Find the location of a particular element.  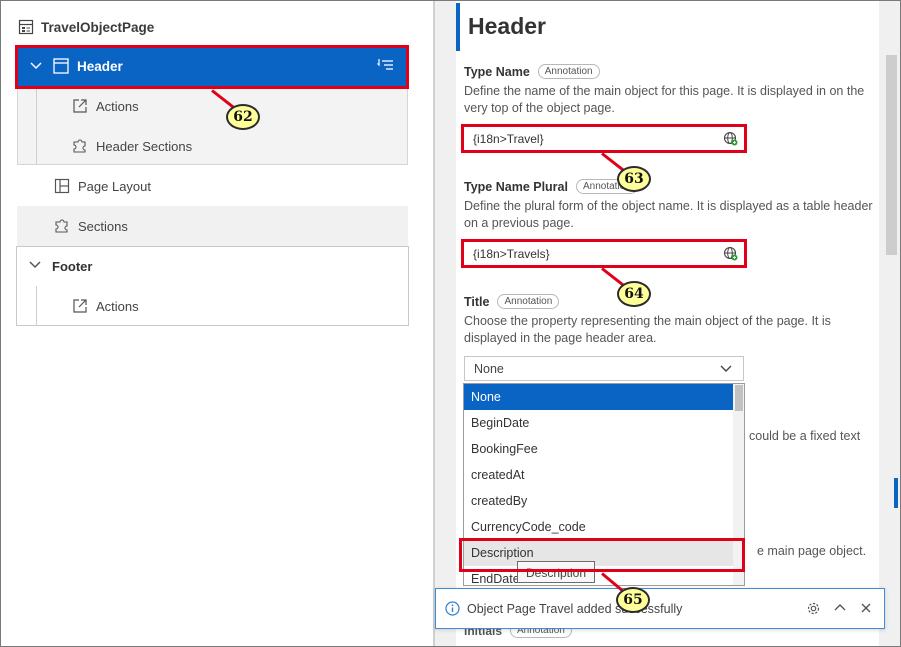

tree-item-sections: Sections is located at coordinates (91, 226).